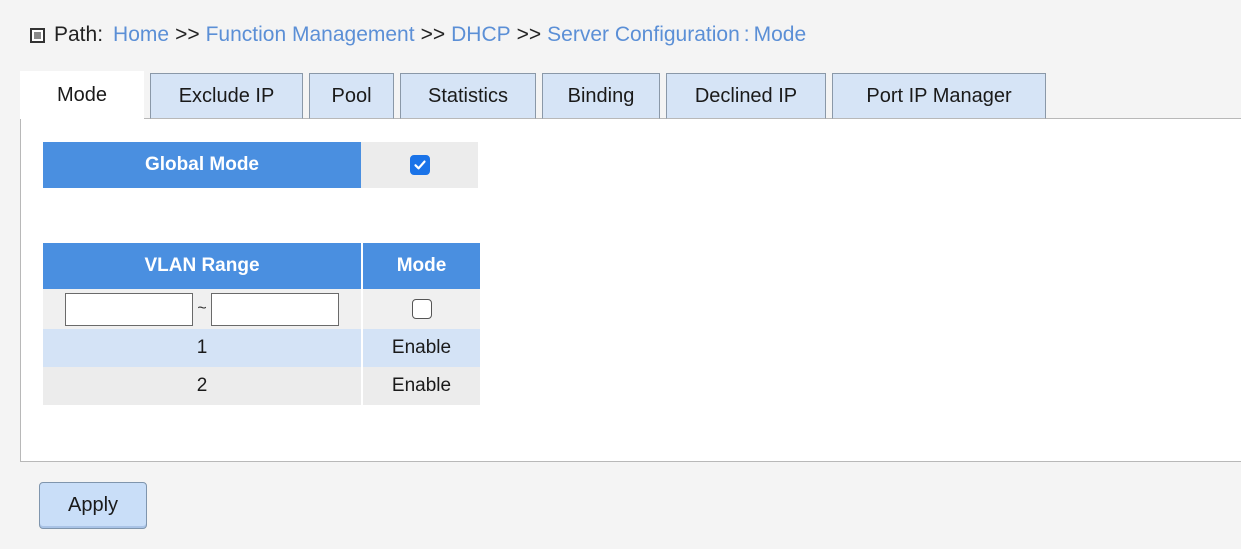 The image size is (1241, 549). I want to click on breadcrumb-current-mode: Mode, so click(780, 34).